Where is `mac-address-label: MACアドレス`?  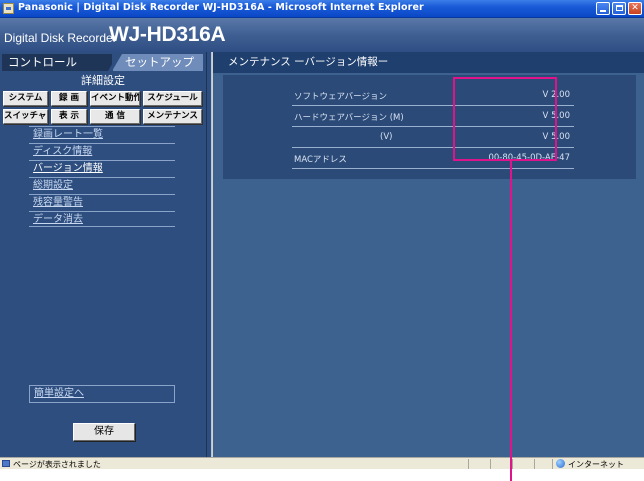 mac-address-label: MACアドレス is located at coordinates (320, 160).